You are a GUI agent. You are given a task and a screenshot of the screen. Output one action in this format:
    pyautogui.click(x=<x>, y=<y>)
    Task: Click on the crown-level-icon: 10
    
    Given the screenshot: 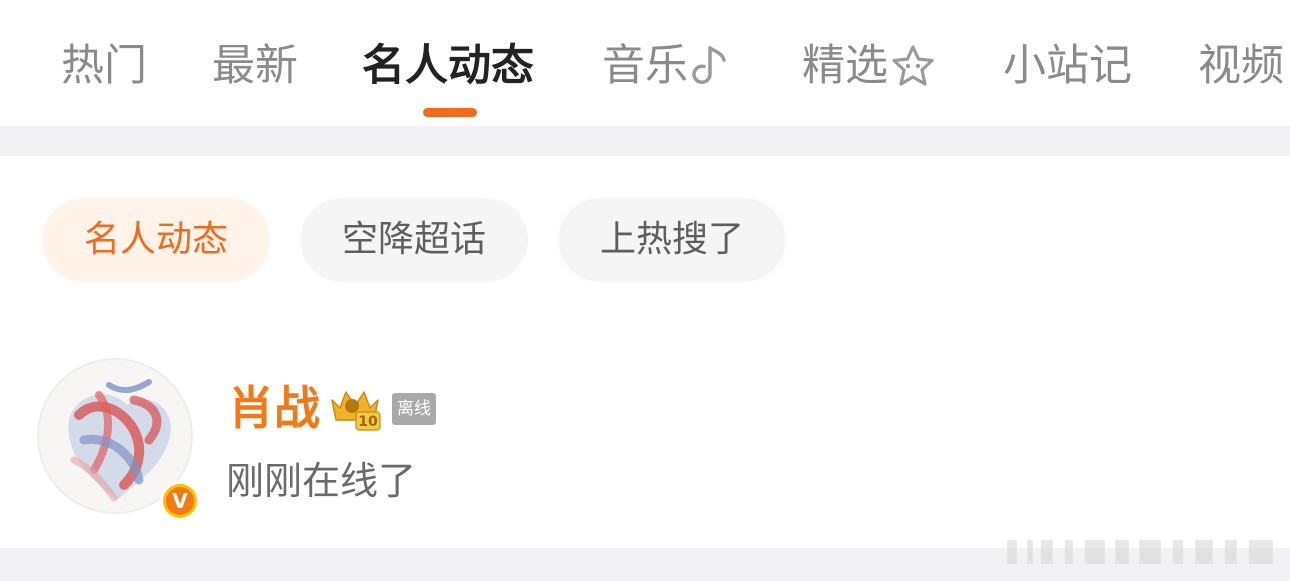 What is the action you would take?
    pyautogui.click(x=355, y=409)
    